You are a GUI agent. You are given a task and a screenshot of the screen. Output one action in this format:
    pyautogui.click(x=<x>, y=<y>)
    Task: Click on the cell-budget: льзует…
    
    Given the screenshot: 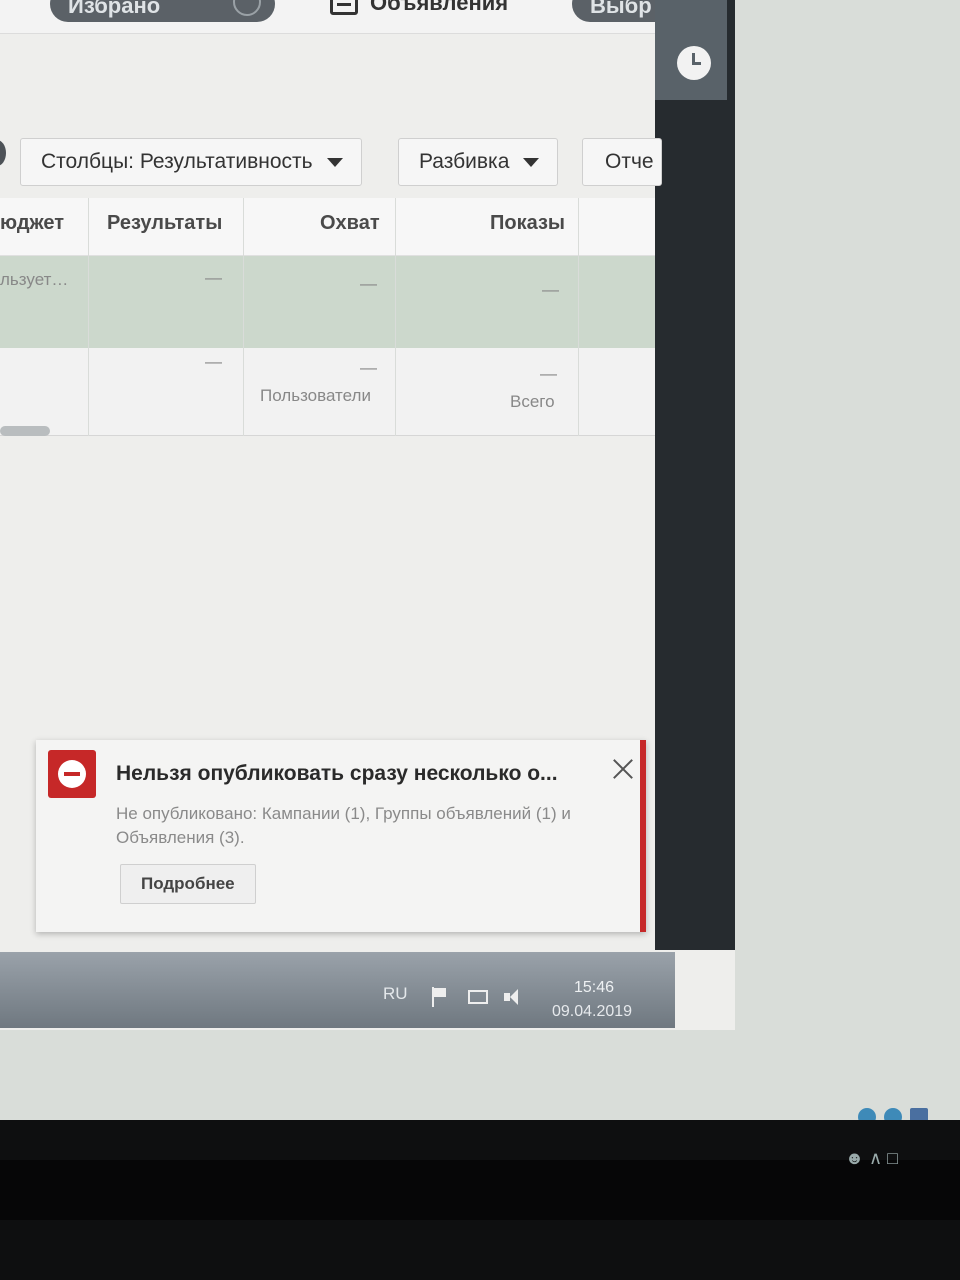 What is the action you would take?
    pyautogui.click(x=34, y=279)
    